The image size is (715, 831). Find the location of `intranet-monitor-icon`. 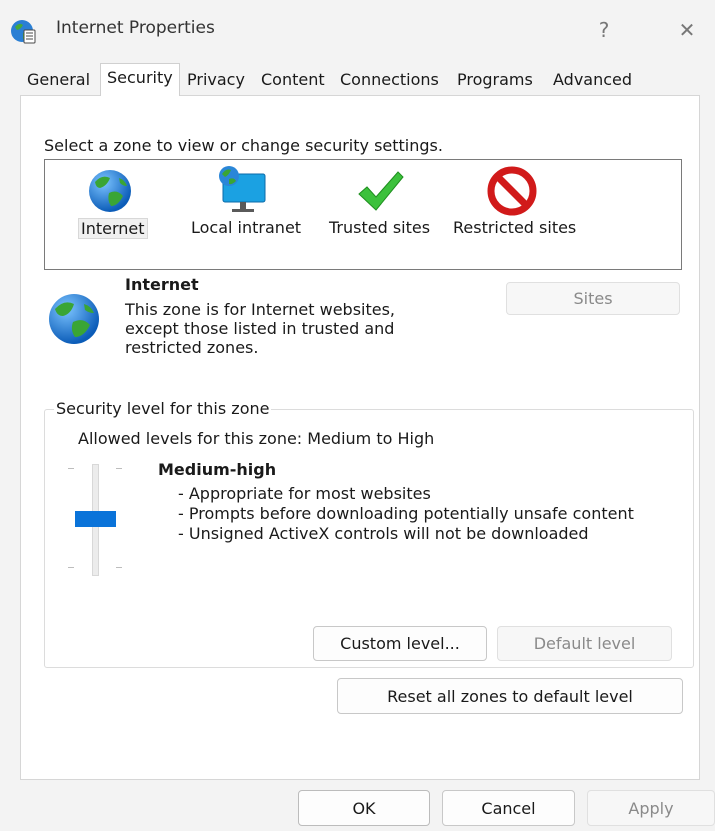

intranet-monitor-icon is located at coordinates (242, 189).